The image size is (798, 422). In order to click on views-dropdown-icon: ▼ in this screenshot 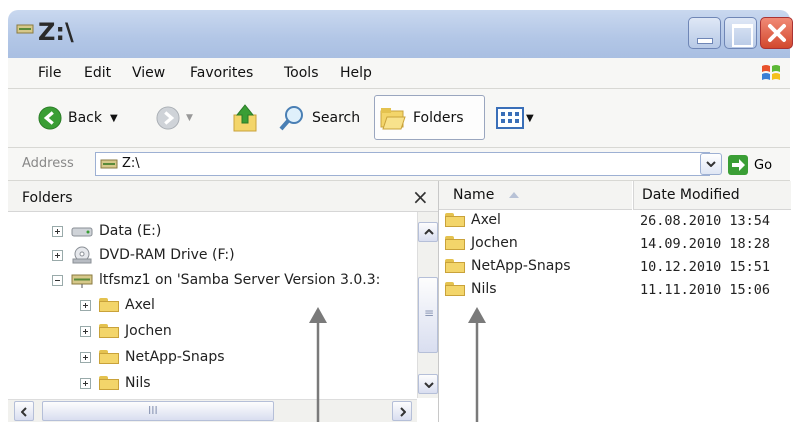, I will do `click(530, 118)`.